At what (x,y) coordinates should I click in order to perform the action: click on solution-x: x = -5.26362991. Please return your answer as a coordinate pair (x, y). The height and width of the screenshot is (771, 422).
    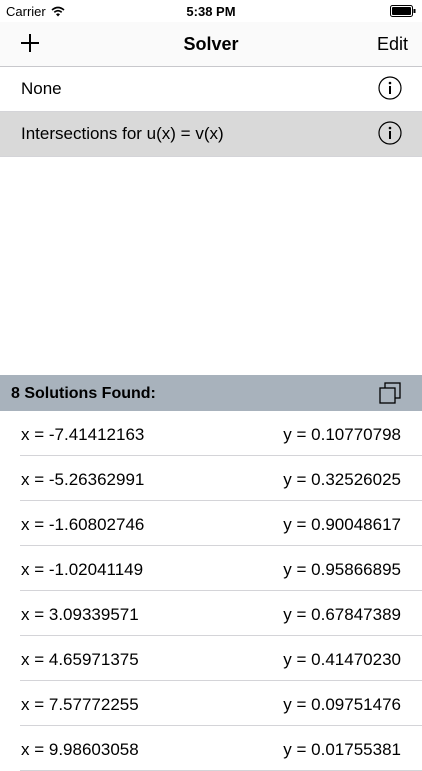
    Looking at the image, I should click on (83, 479).